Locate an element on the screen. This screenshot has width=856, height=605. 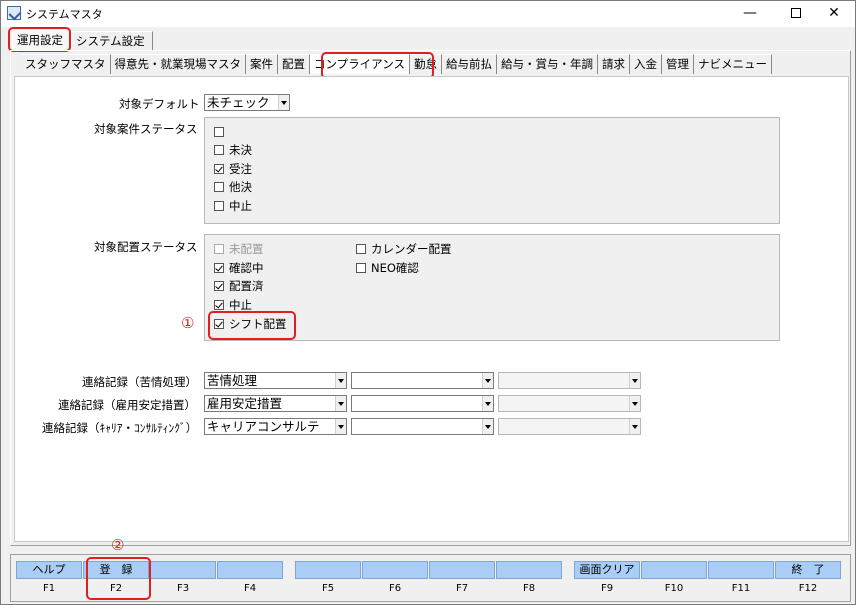
case-status-blank-checkbox is located at coordinates (221, 133).